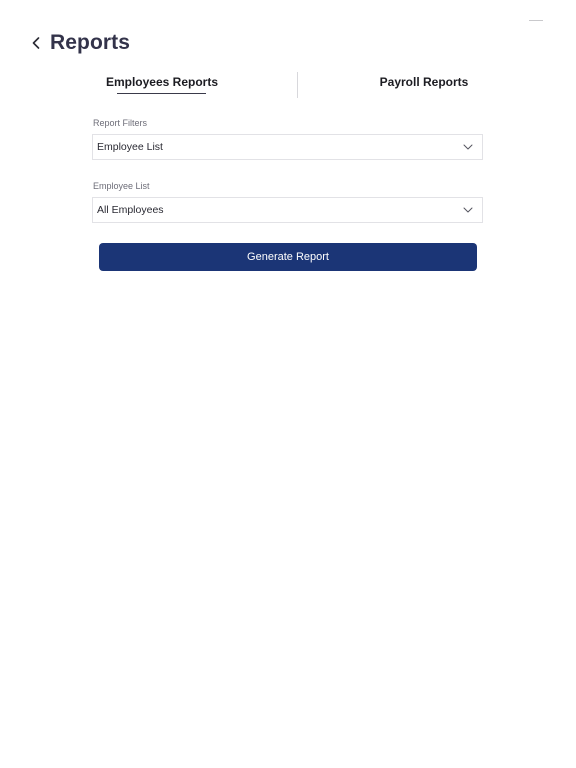 This screenshot has height=768, width=576. I want to click on employee-list-value: All Employees, so click(130, 210).